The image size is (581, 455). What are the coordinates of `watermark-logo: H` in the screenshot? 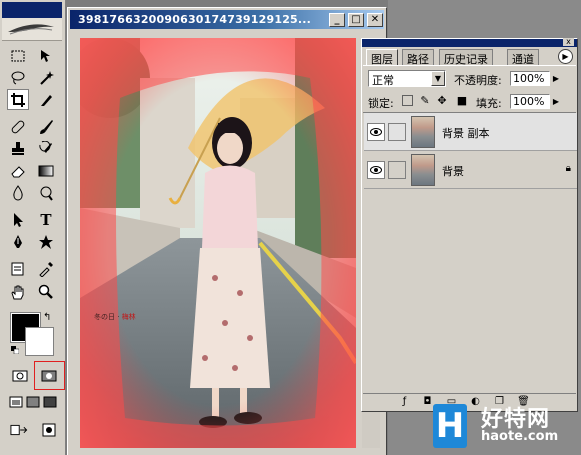 It's located at (450, 426).